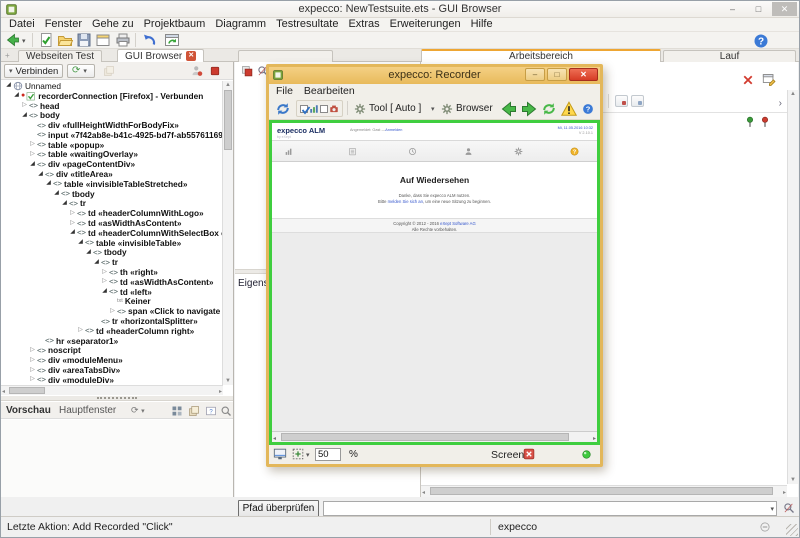  Describe the element at coordinates (732, 9) in the screenshot. I see `minimize-button: –` at that location.